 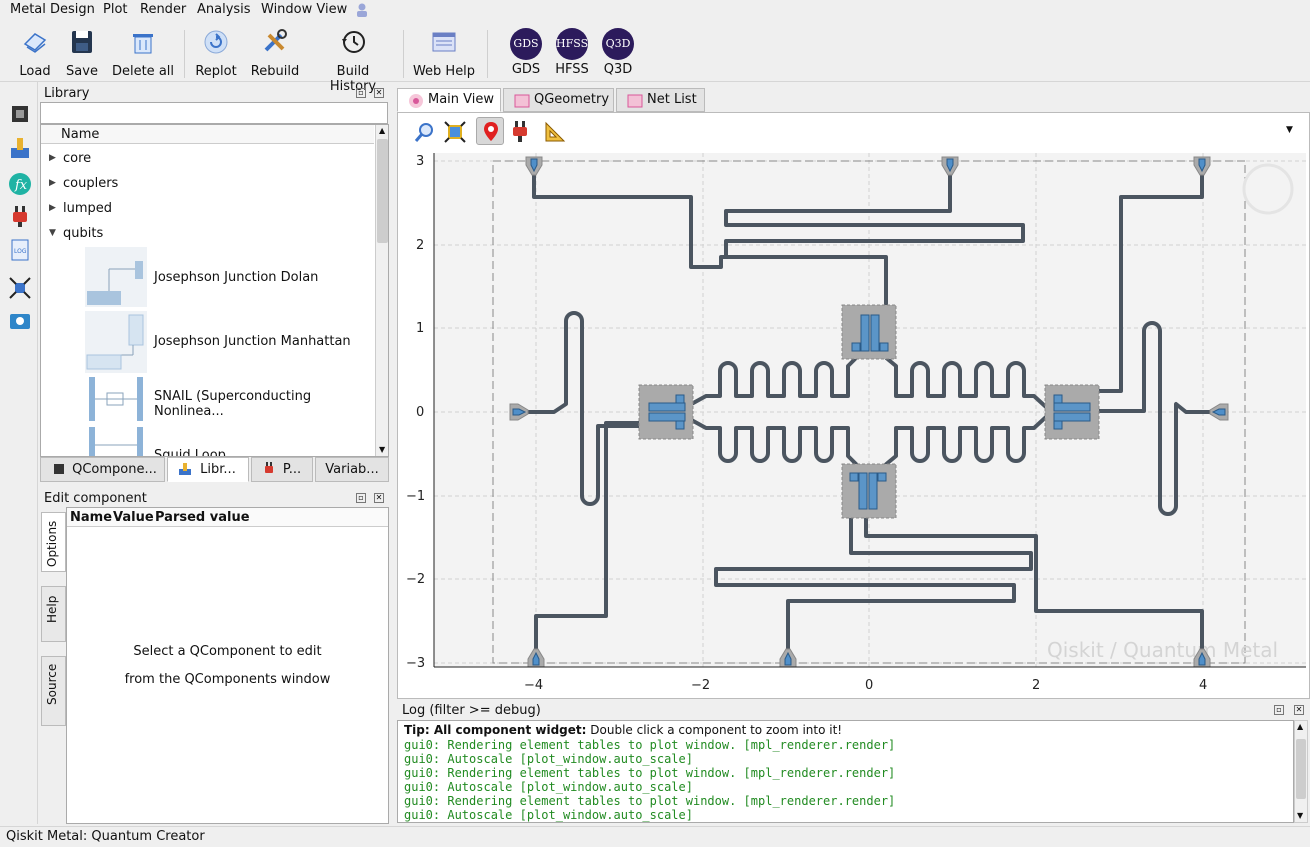 I want to click on q3d-render-button: Q3D Q3D, so click(x=618, y=52).